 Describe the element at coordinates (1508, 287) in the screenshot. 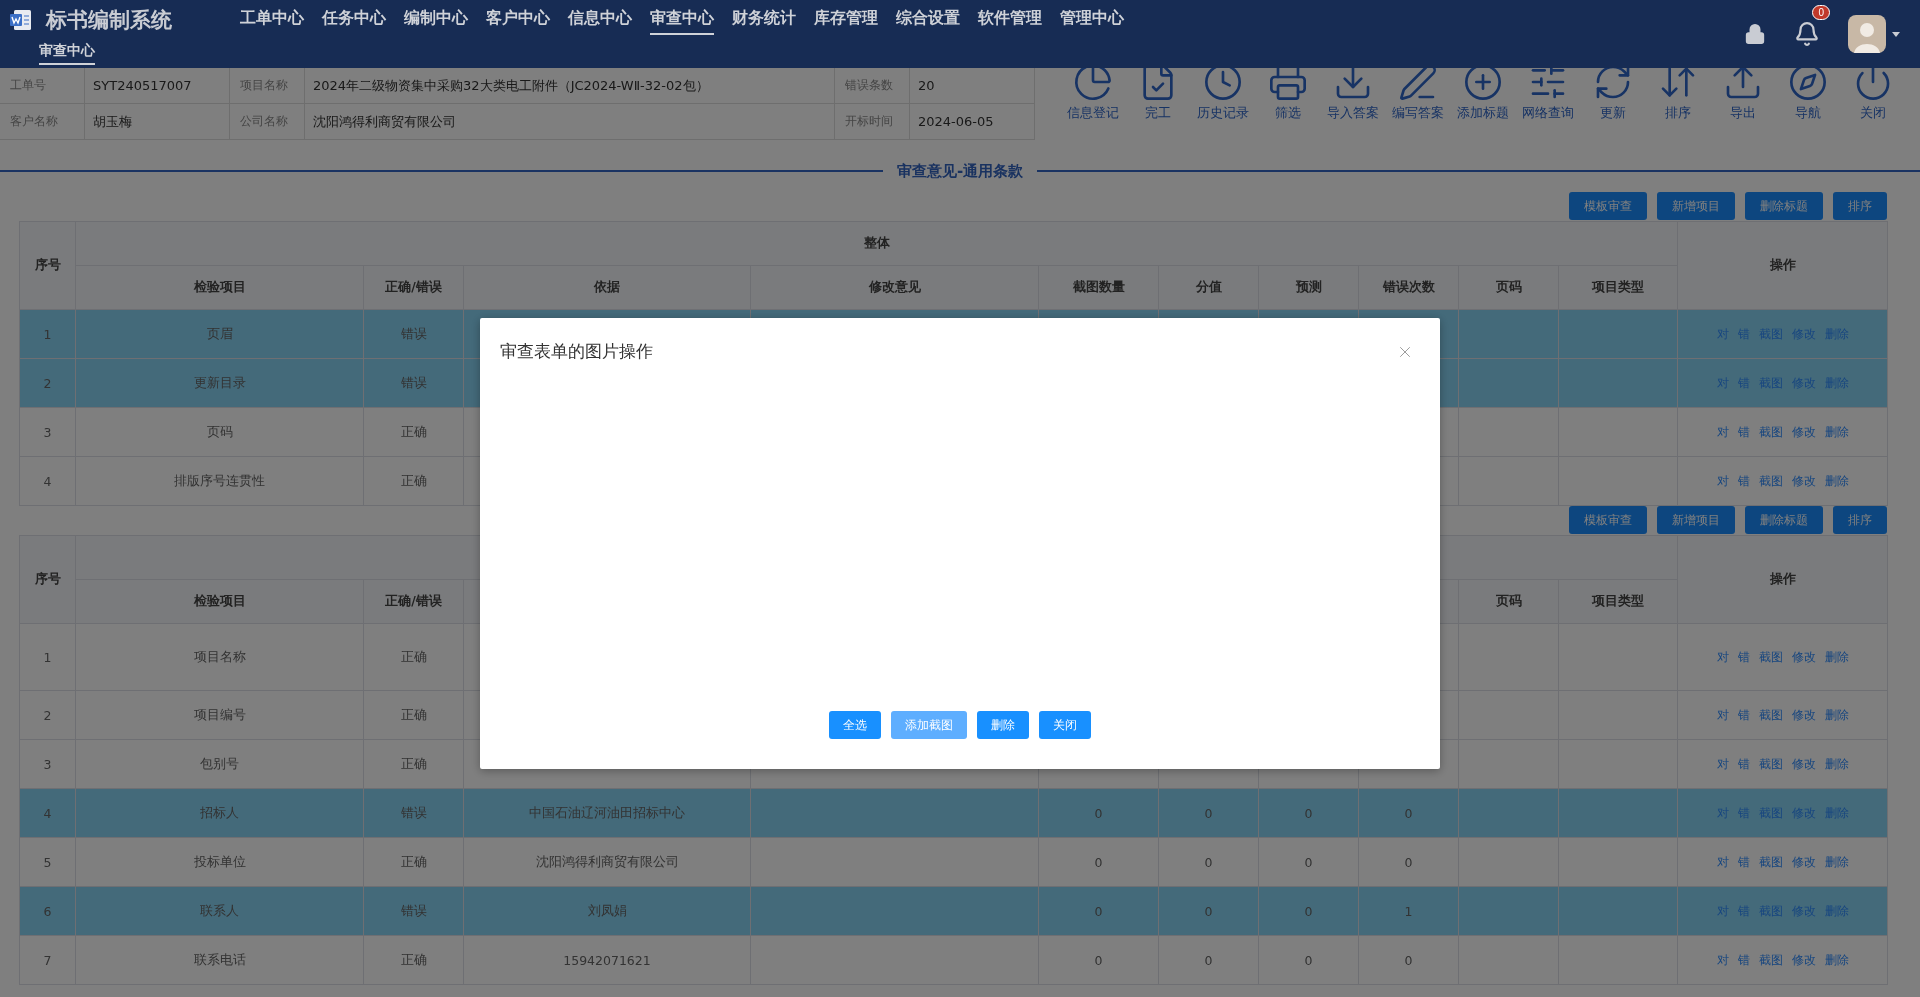

I see `column-header: 页码` at that location.